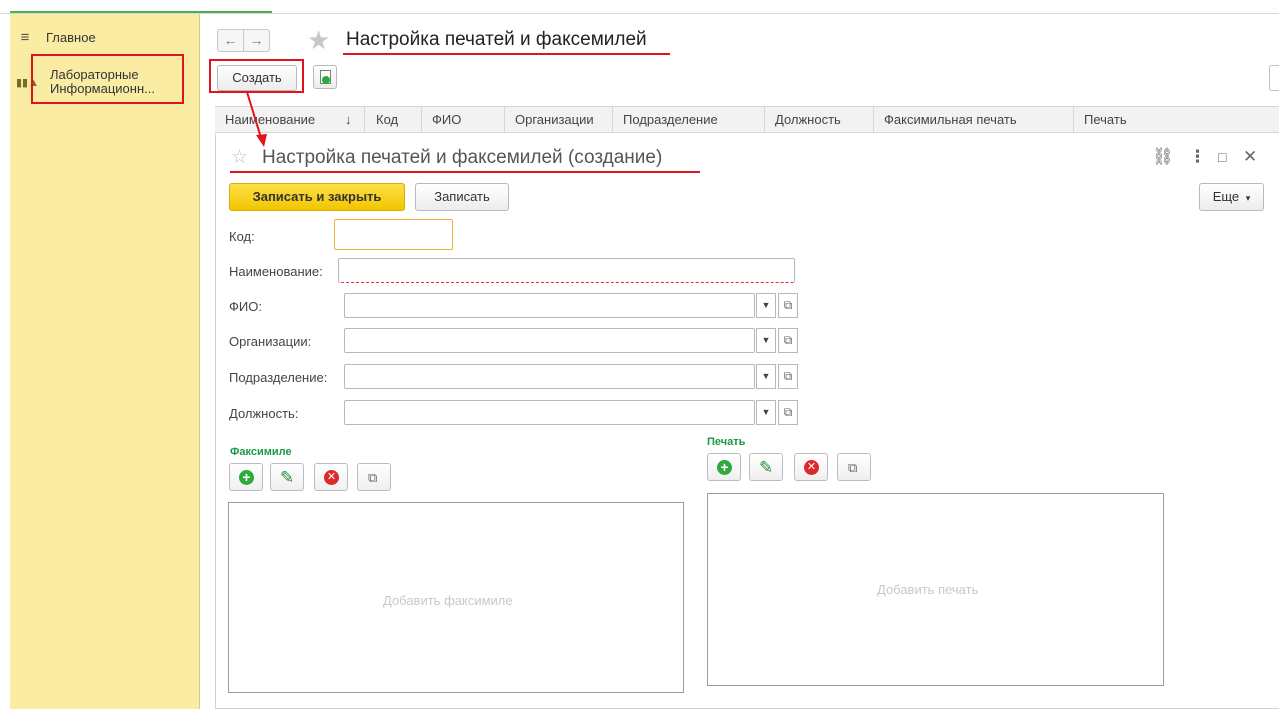  I want to click on org-input, so click(549, 340).